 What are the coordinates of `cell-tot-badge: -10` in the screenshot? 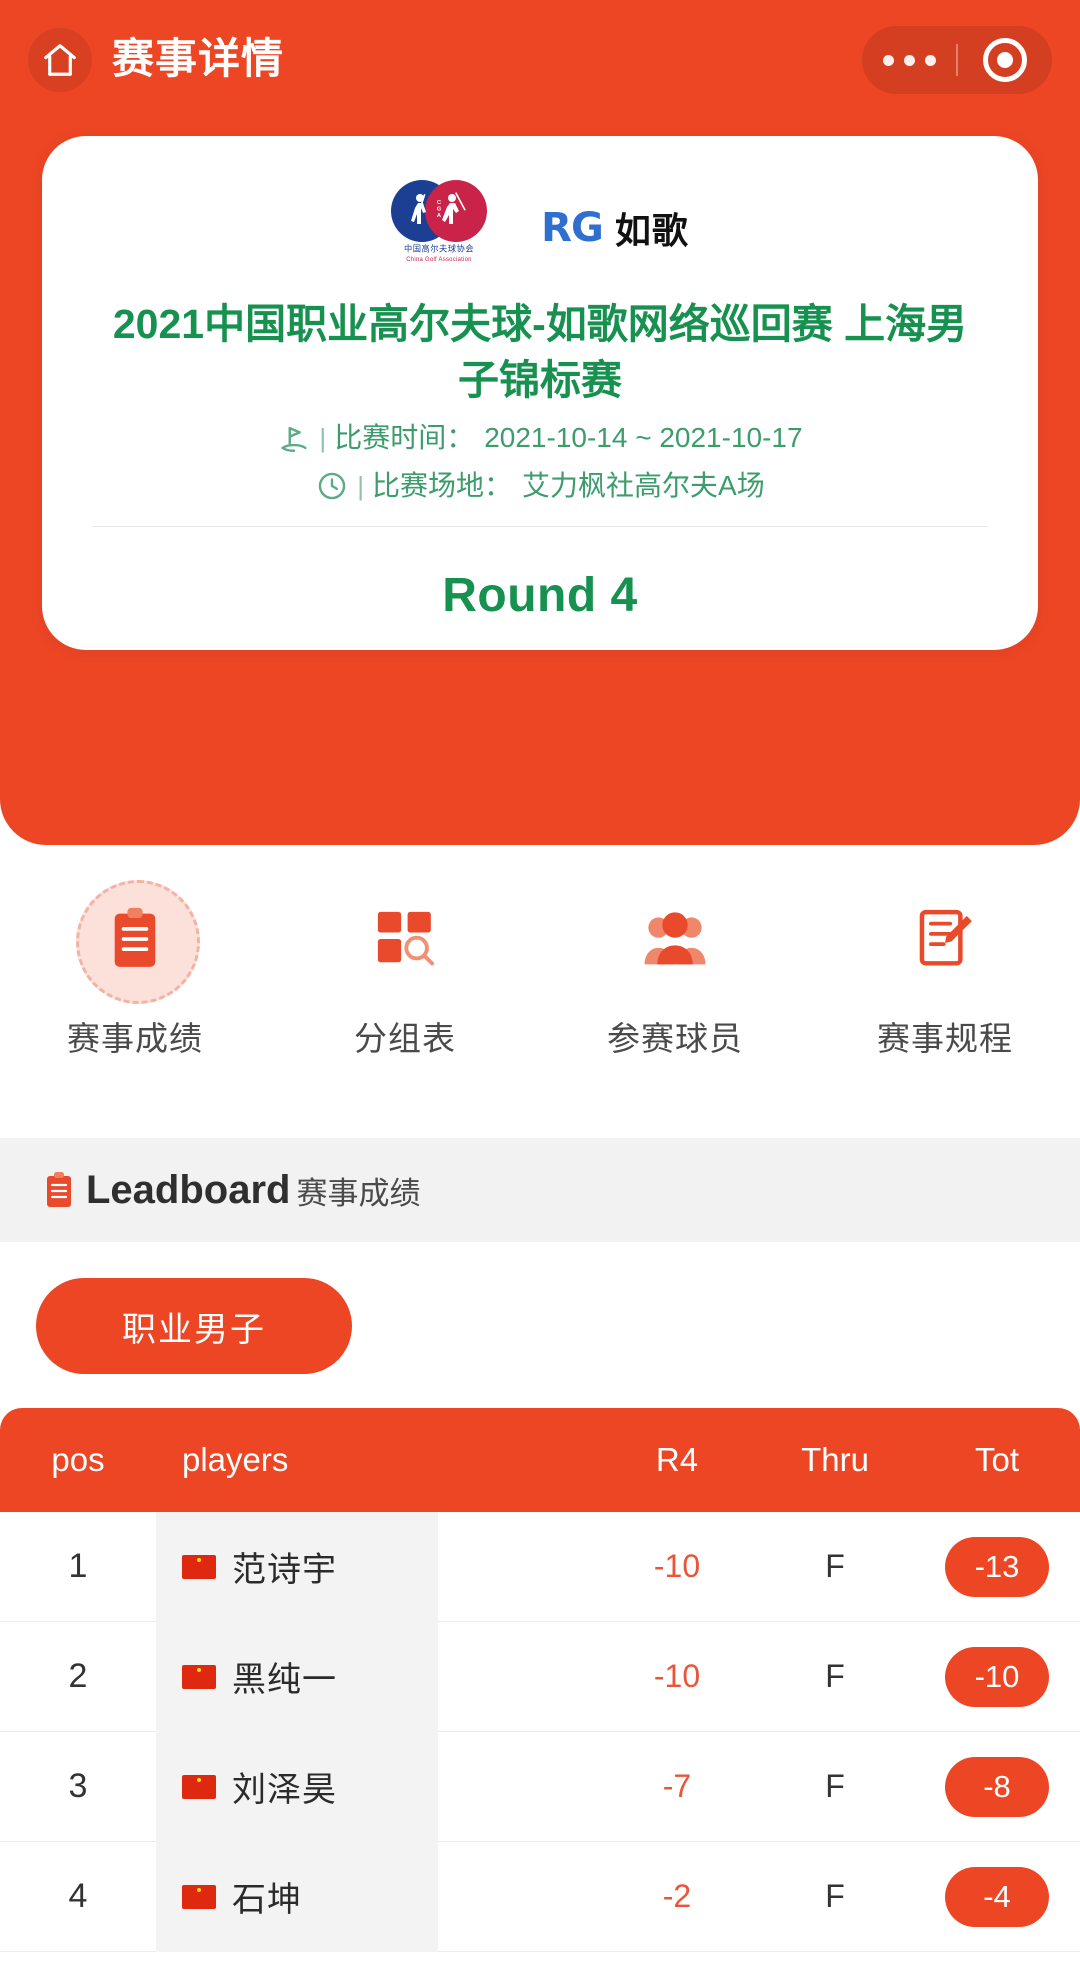 It's located at (997, 1676).